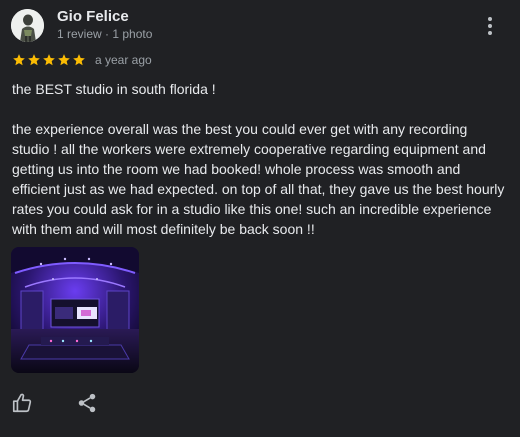 This screenshot has width=520, height=437. I want to click on studio-photo-image, so click(75, 310).